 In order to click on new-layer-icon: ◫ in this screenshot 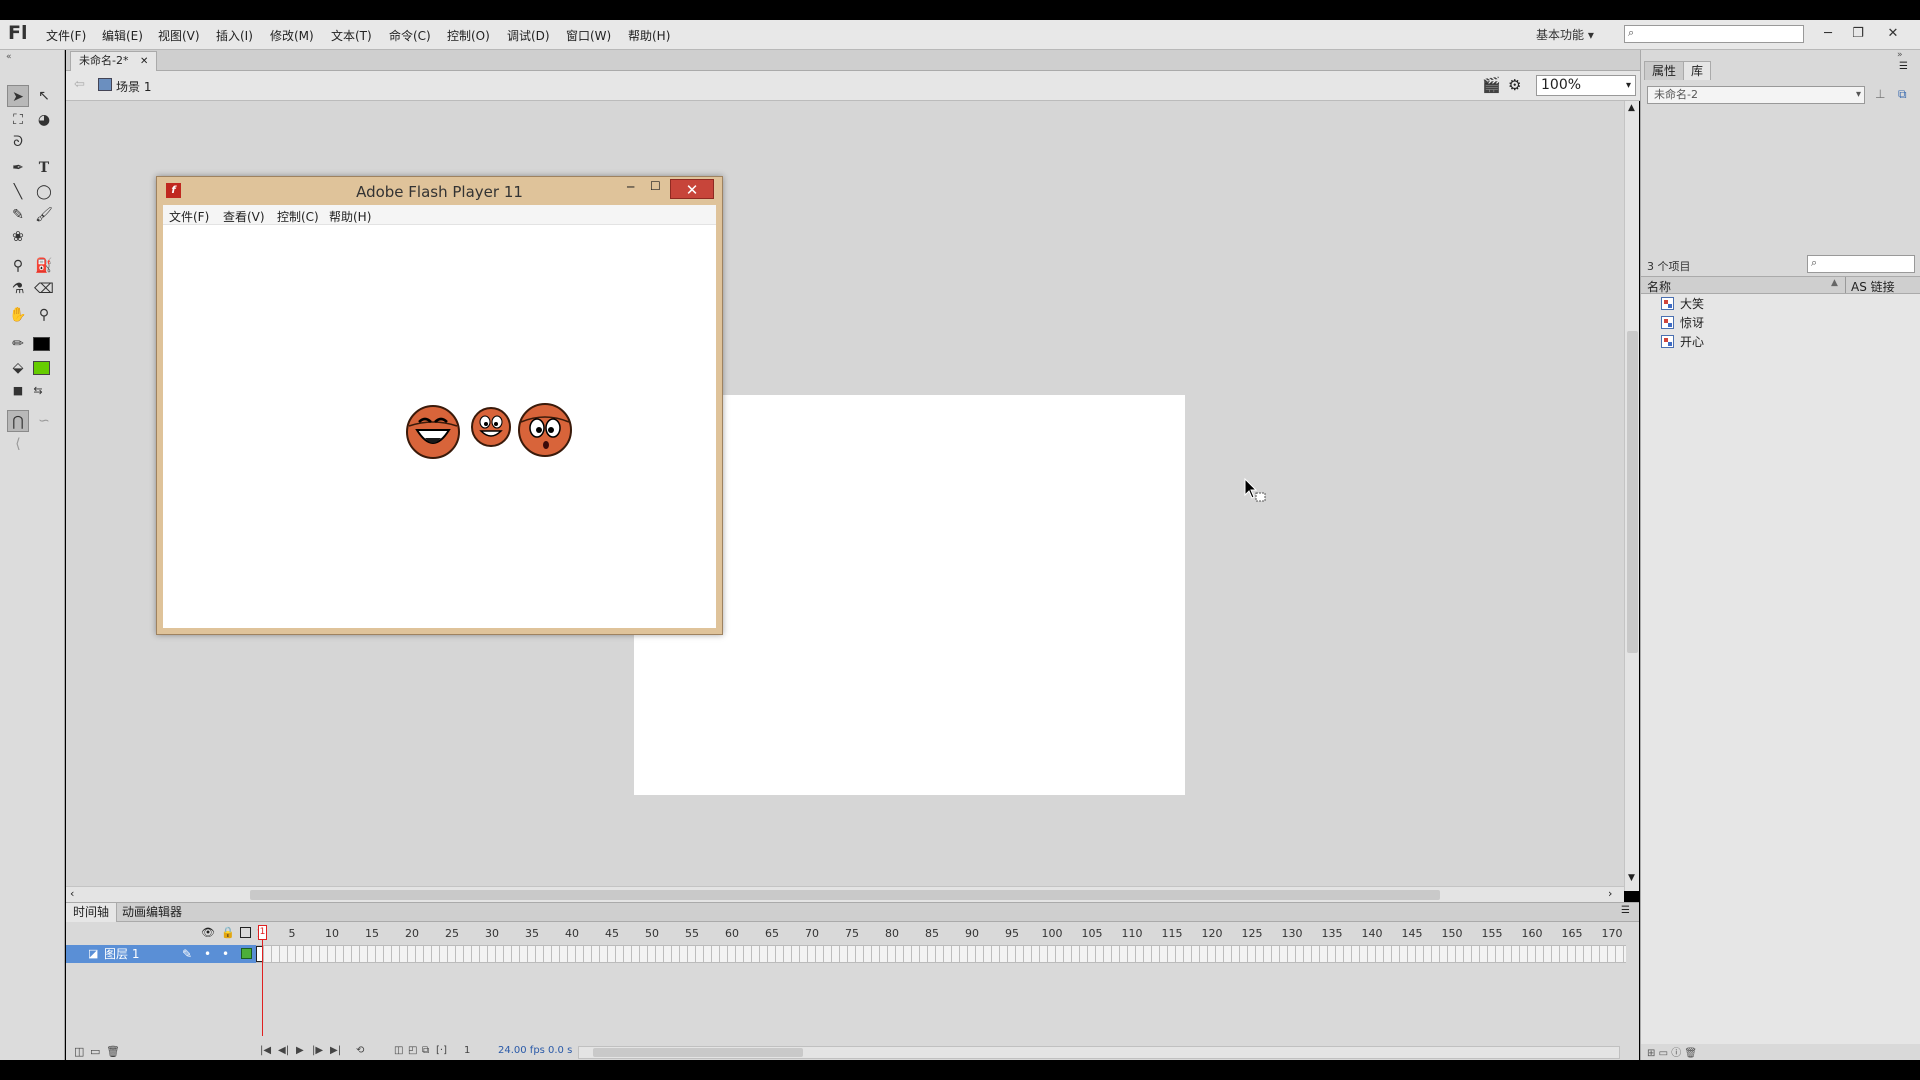, I will do `click(79, 1051)`.